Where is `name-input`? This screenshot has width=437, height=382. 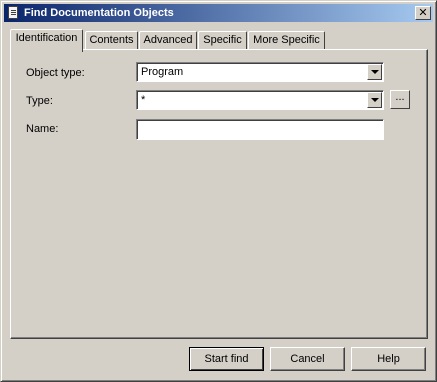 name-input is located at coordinates (260, 129).